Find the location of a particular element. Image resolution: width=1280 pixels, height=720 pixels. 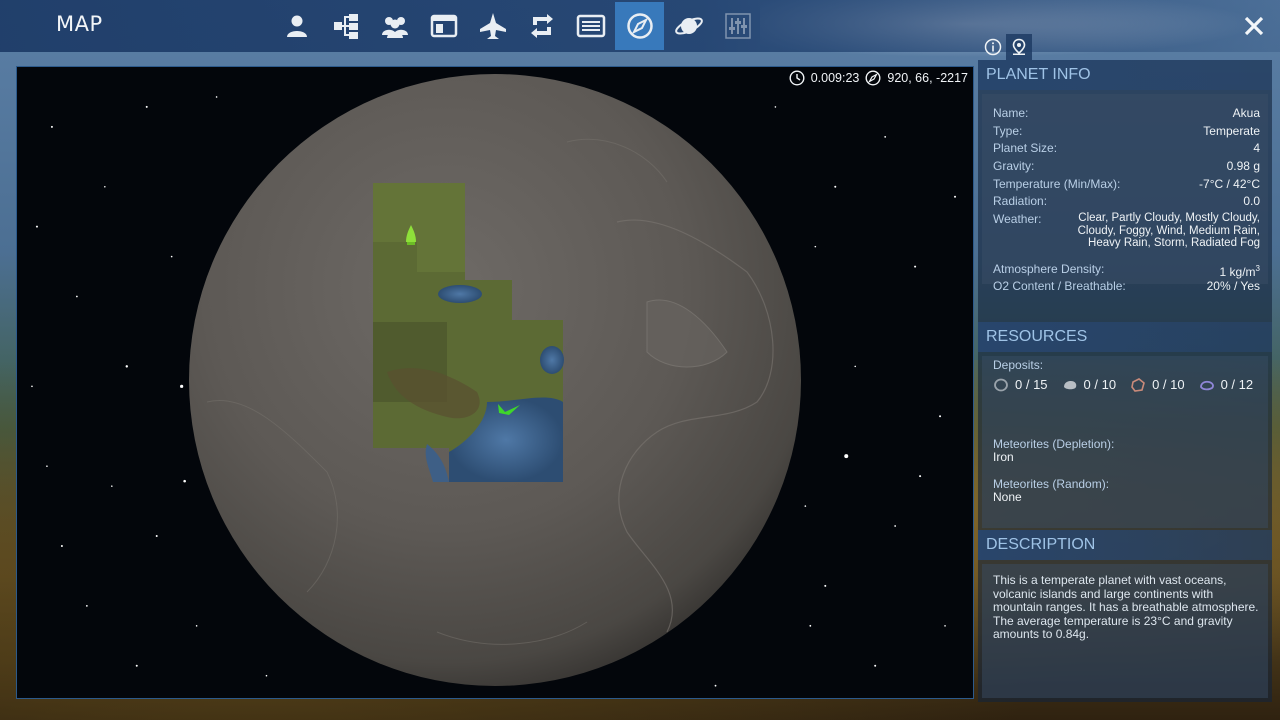

deposit-rock: 0 / 10 is located at coordinates (1089, 384).